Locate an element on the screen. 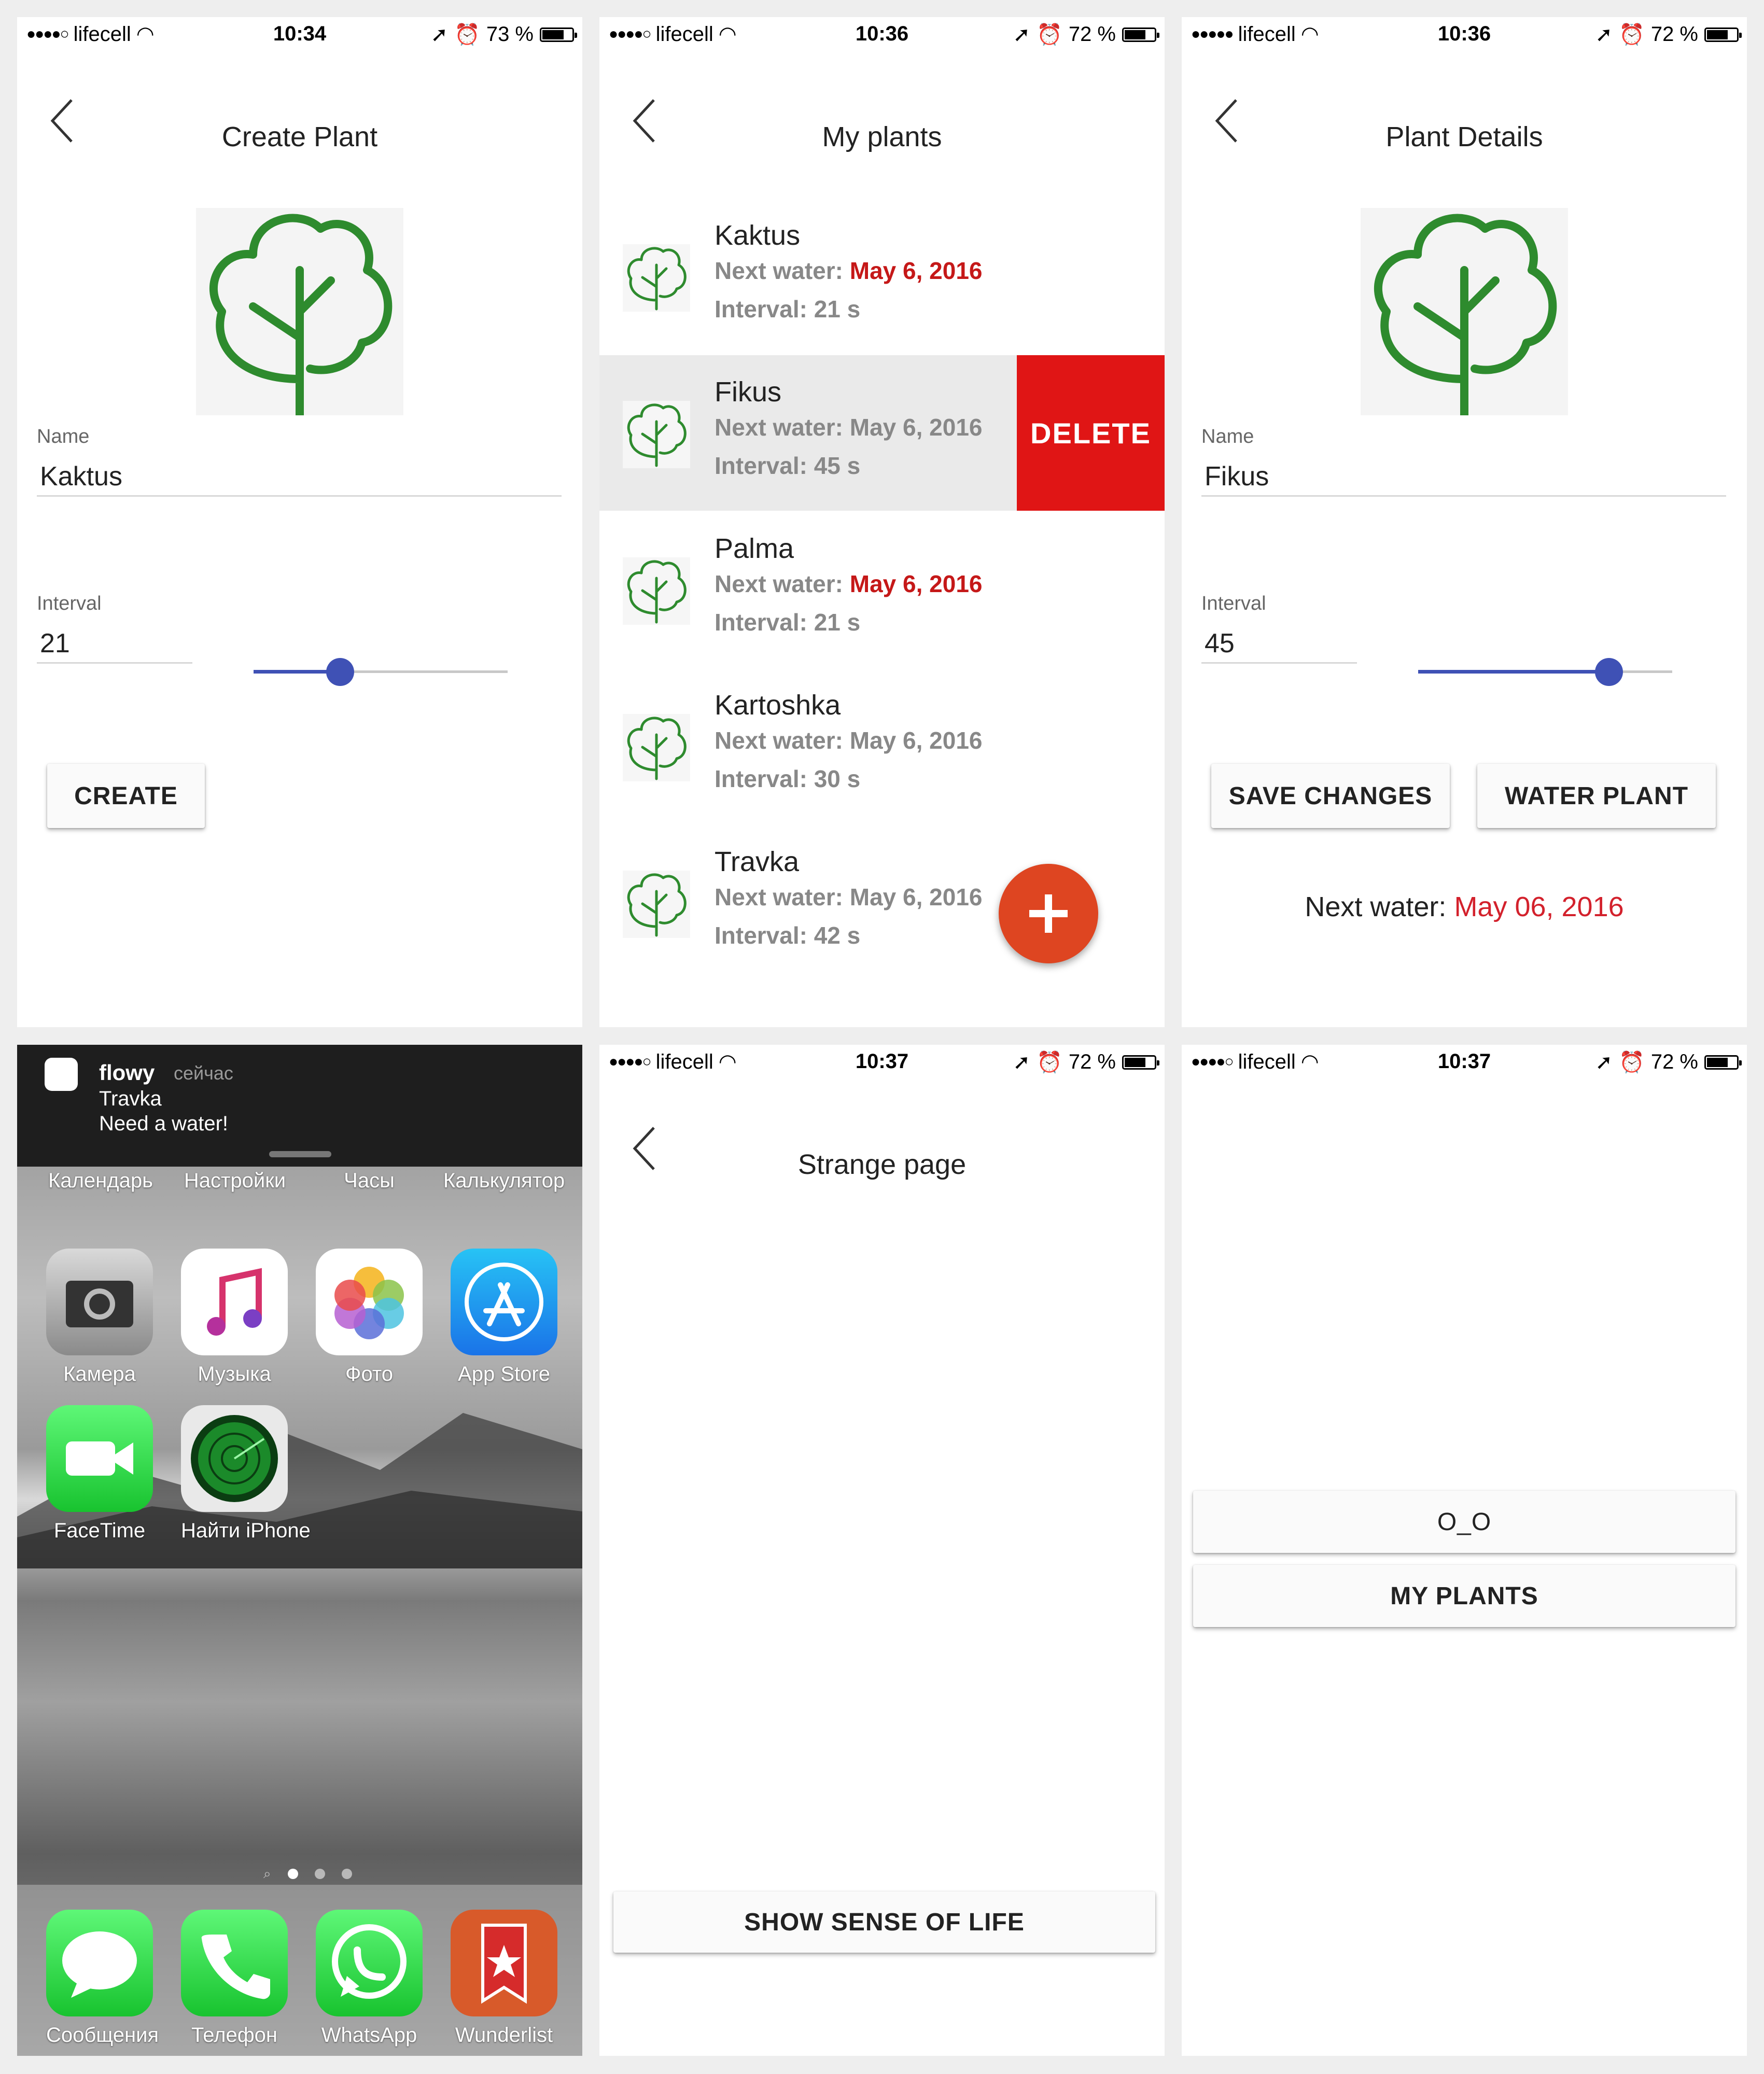  delete-button: DELETE is located at coordinates (1091, 433).